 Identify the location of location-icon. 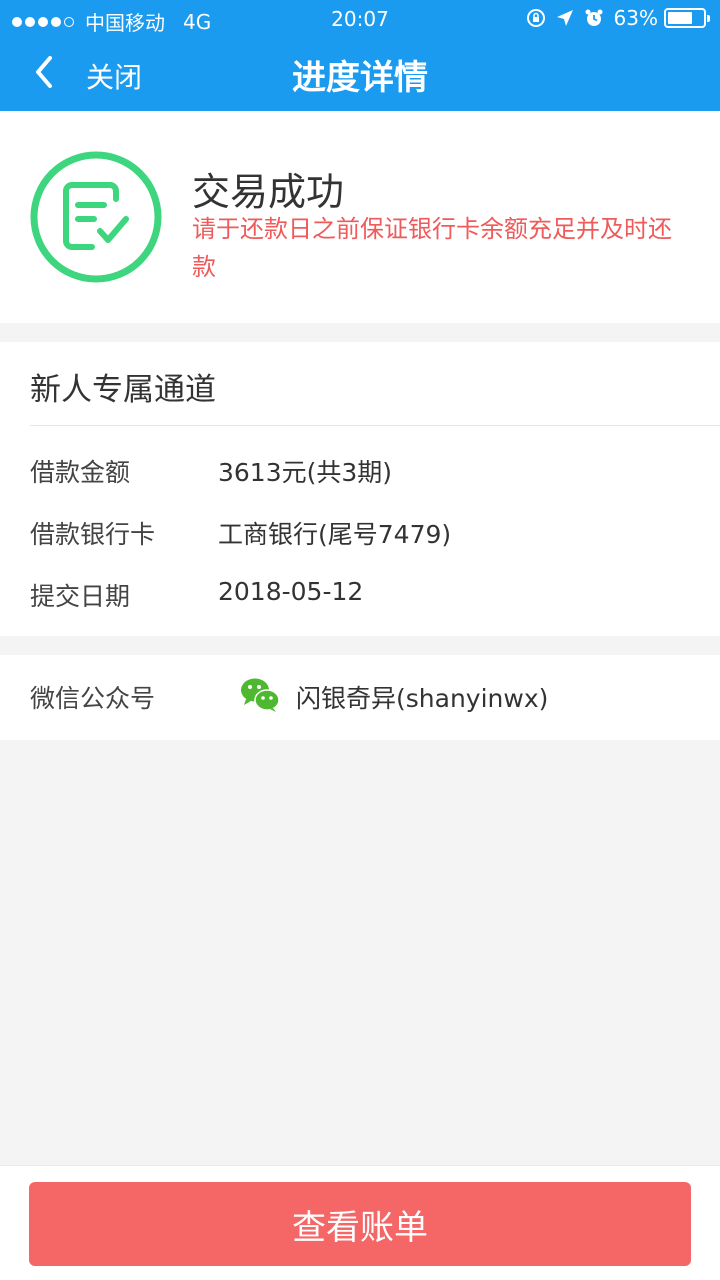
(565, 18).